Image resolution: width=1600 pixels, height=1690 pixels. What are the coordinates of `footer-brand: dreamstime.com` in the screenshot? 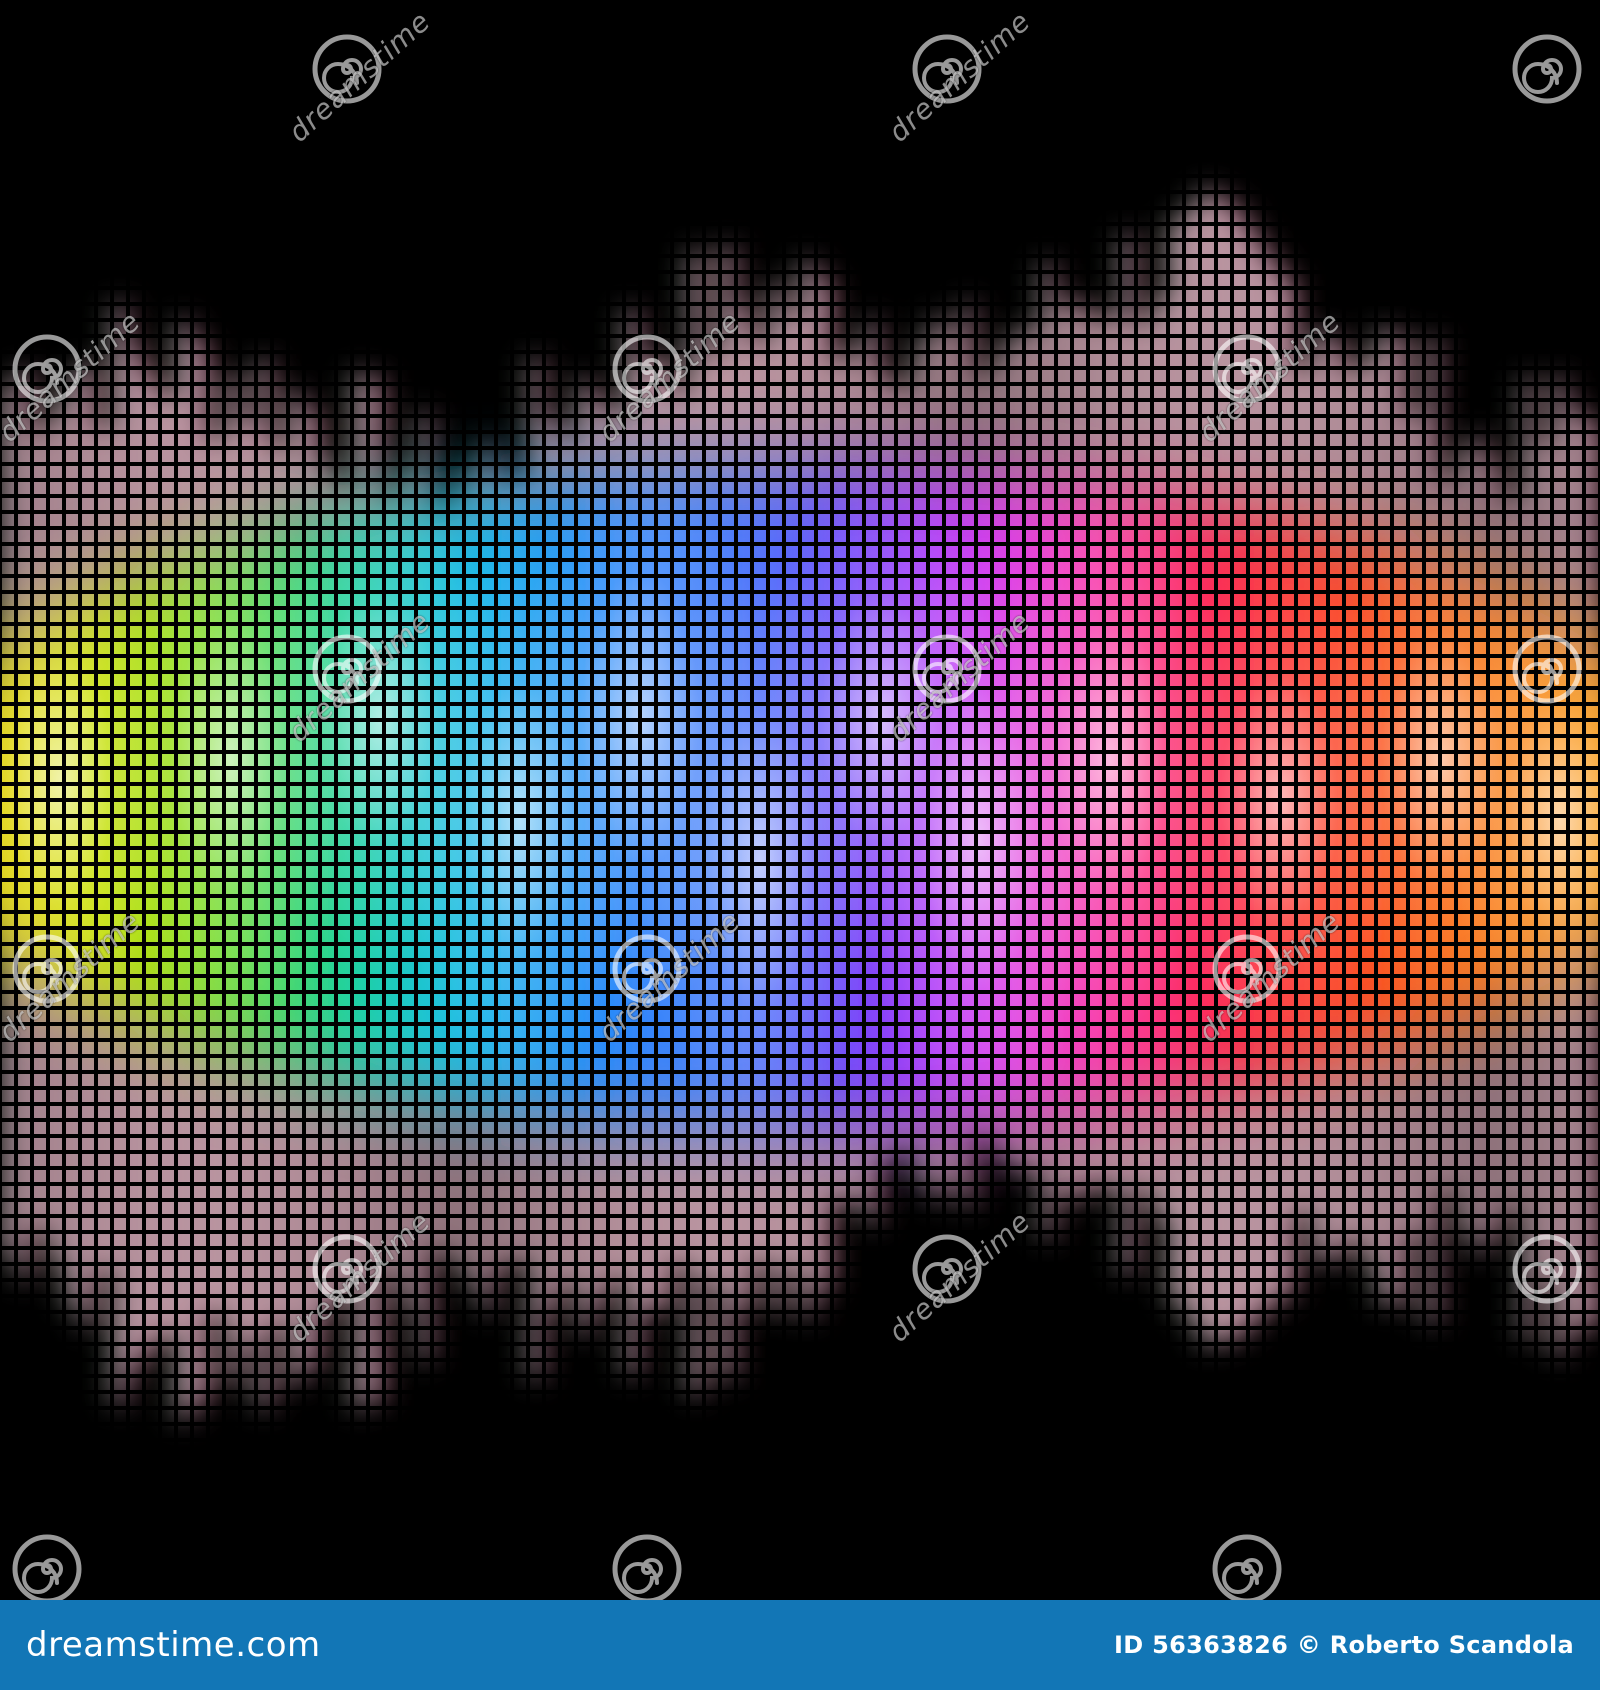 It's located at (173, 1645).